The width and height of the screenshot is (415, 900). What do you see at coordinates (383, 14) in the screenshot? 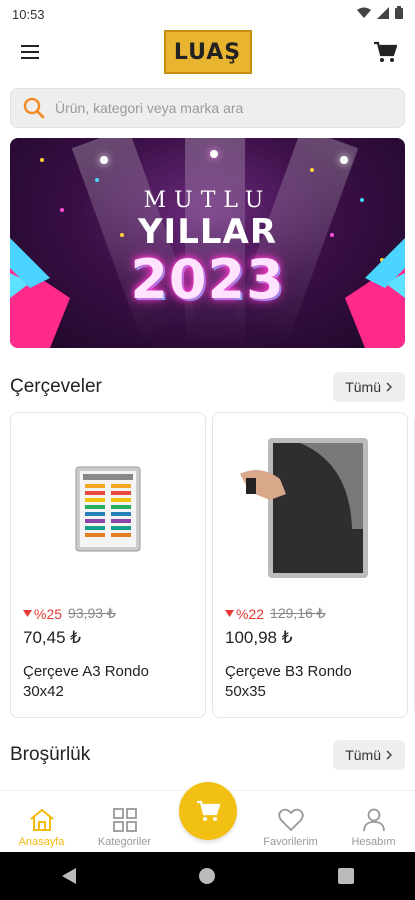
I see `signal-icon` at bounding box center [383, 14].